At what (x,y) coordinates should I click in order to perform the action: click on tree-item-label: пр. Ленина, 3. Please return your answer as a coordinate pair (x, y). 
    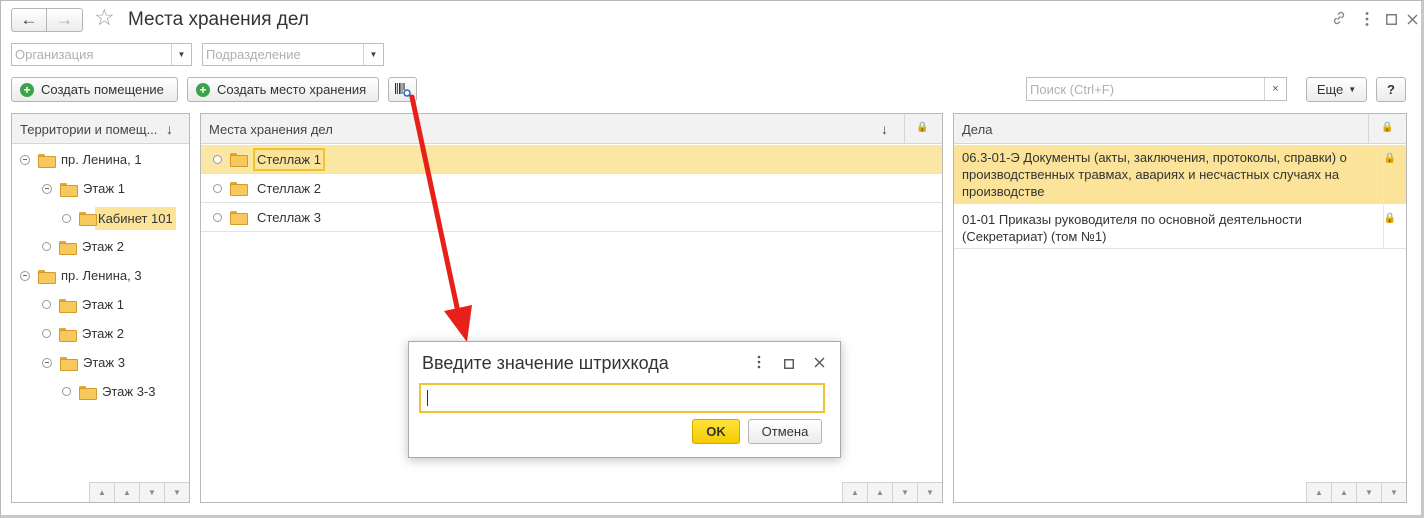
    Looking at the image, I should click on (101, 275).